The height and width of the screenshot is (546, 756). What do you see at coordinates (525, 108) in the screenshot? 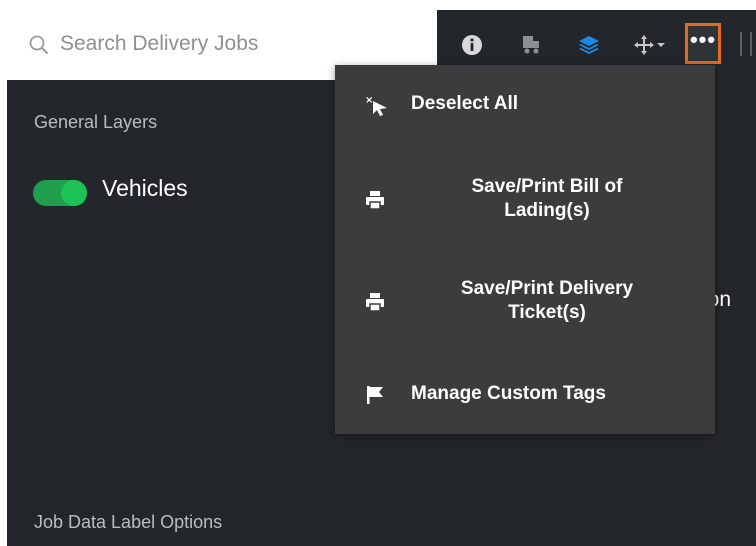
I see `menu-item-deselect-all: × Deselect All` at bounding box center [525, 108].